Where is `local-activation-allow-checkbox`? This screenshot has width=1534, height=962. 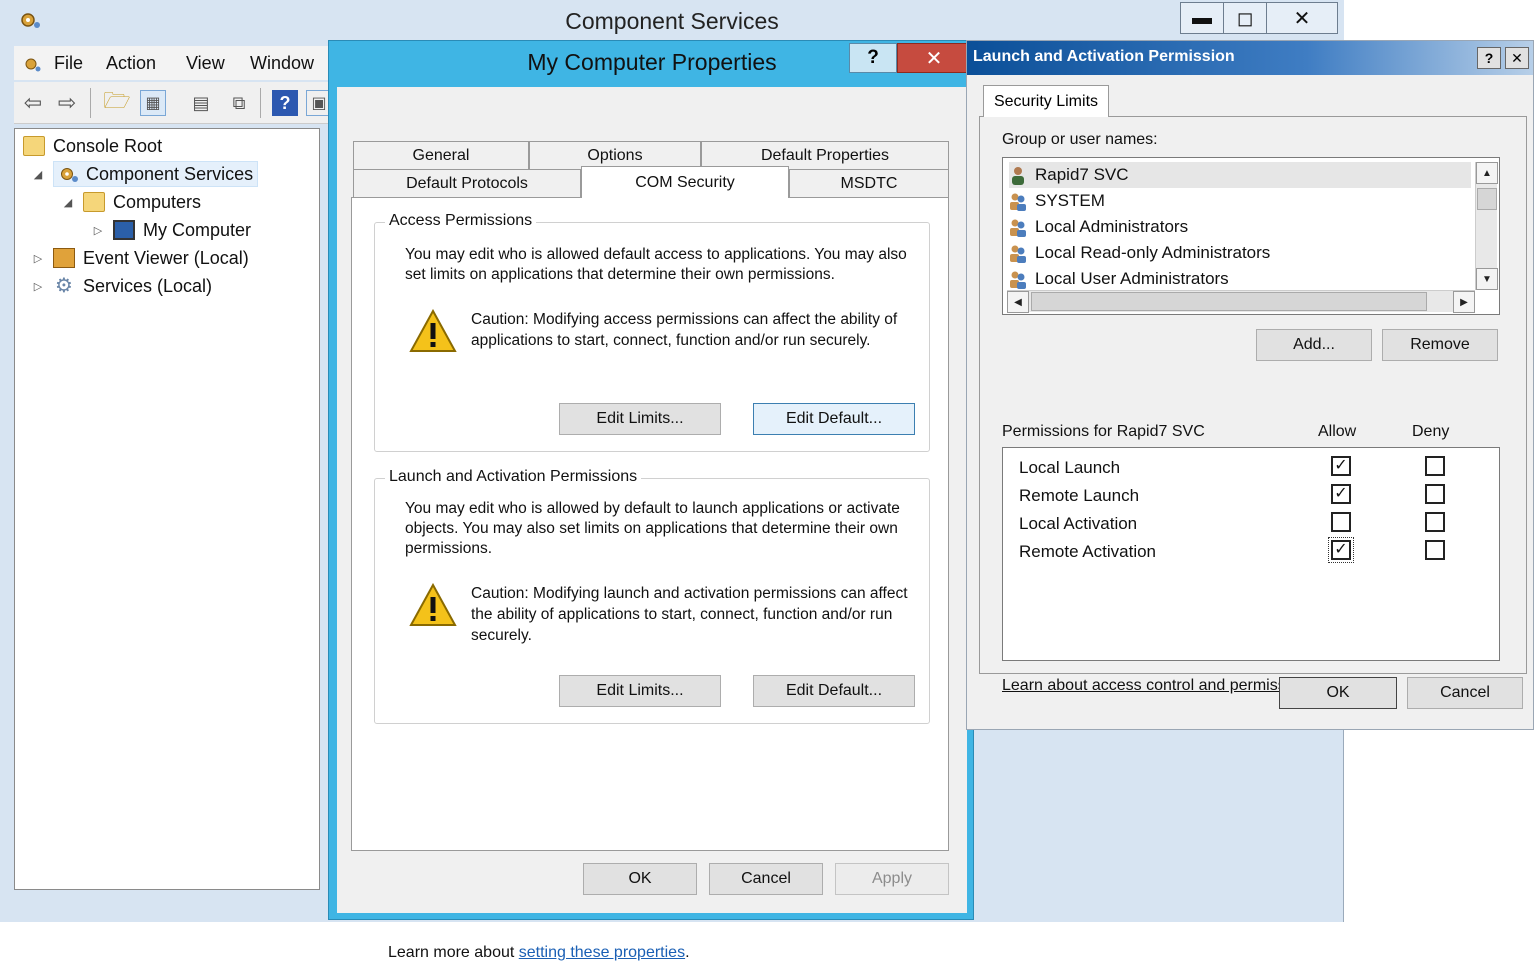
local-activation-allow-checkbox is located at coordinates (1341, 522).